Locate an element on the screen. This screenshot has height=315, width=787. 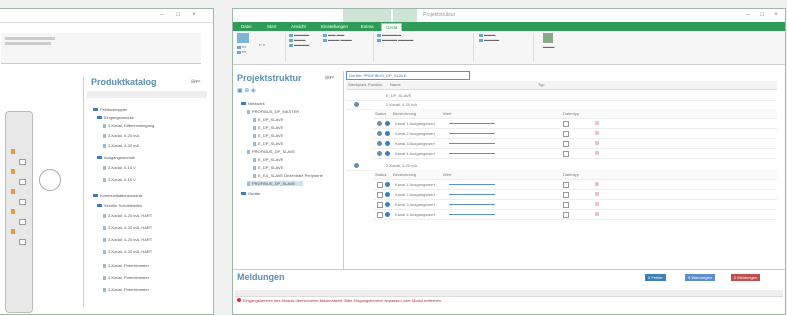
tree-item: PROFIBUS_DP_MASTER is located at coordinates (273, 111).